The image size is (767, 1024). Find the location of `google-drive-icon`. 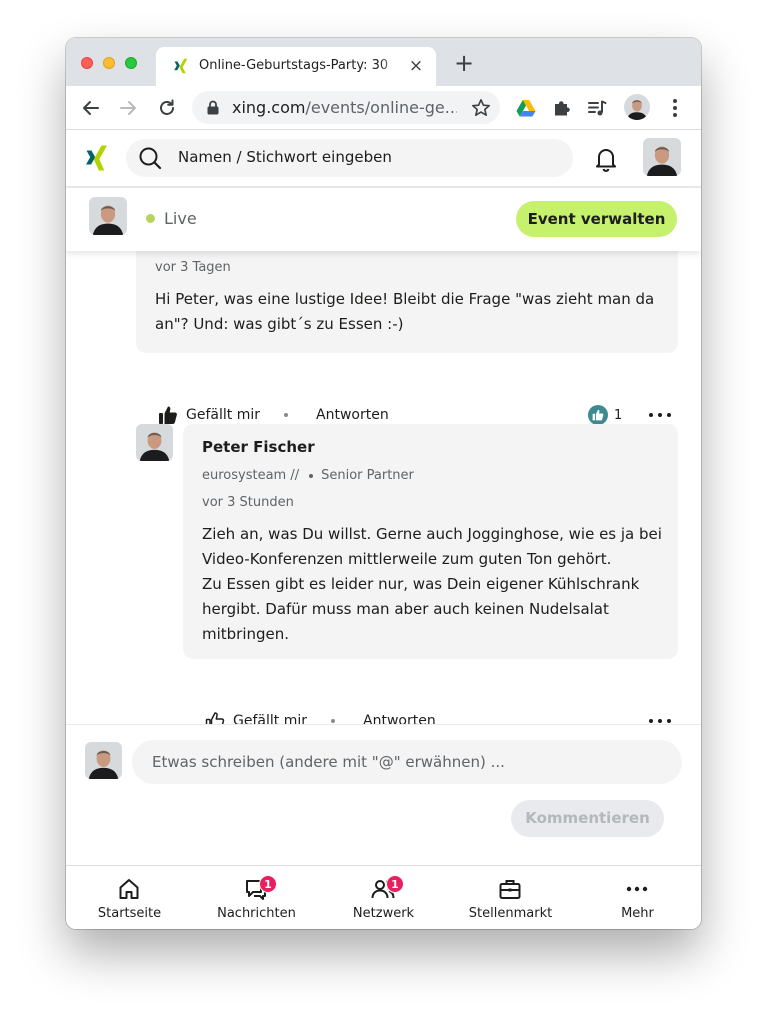

google-drive-icon is located at coordinates (526, 108).